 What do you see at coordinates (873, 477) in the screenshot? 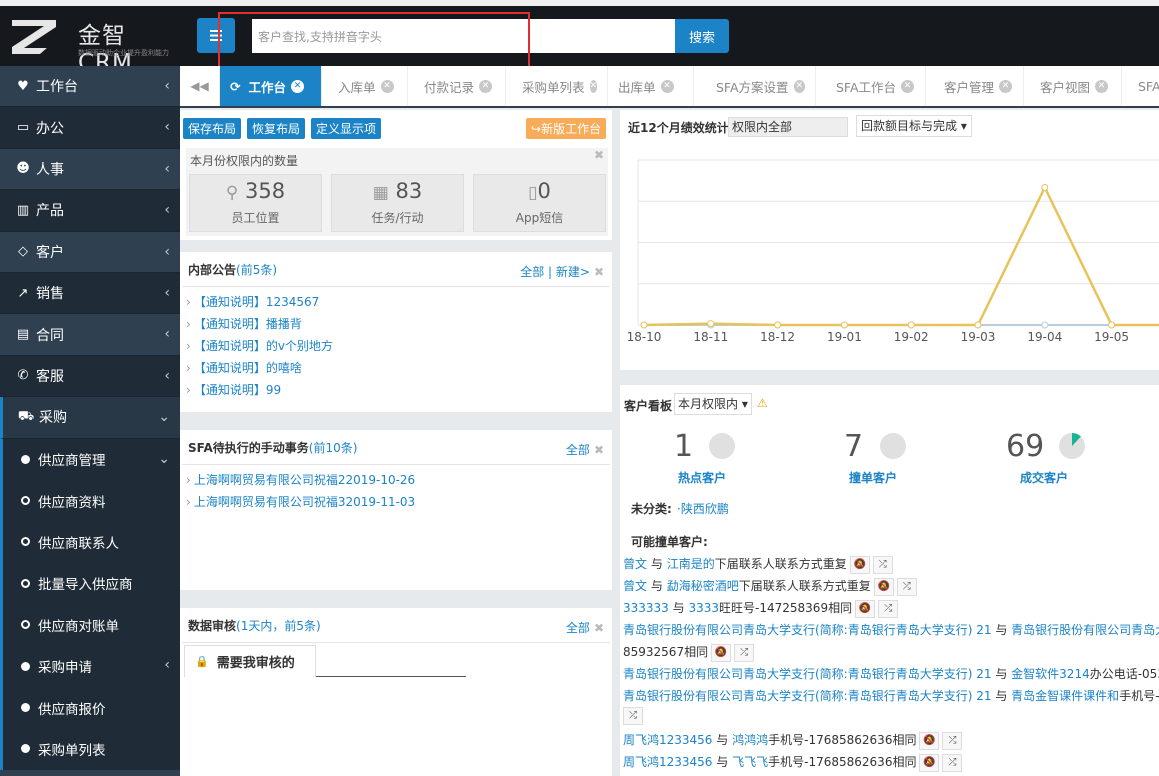
I see `dup-customer-link: 撞单客户` at bounding box center [873, 477].